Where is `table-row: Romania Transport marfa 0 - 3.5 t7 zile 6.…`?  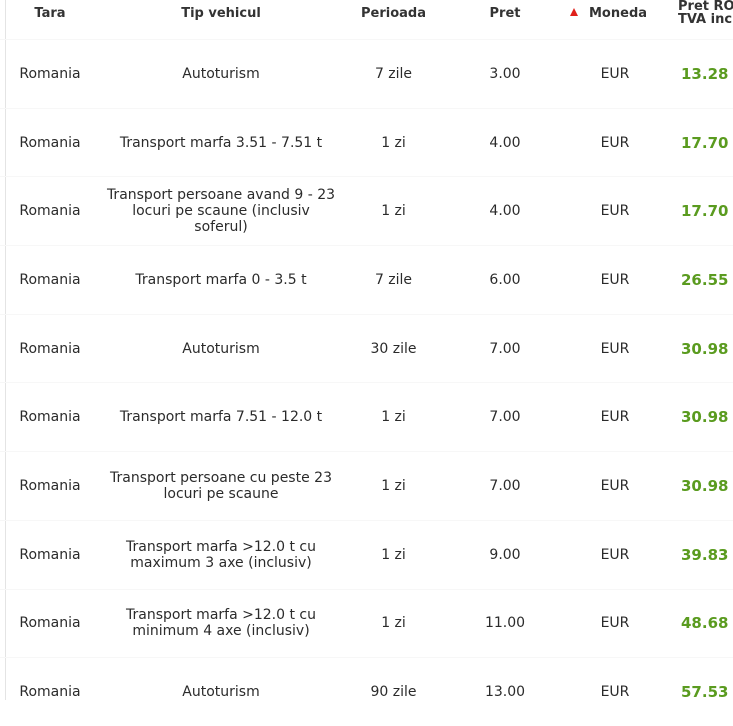 table-row: Romania Transport marfa 0 - 3.5 t7 zile 6.… is located at coordinates (366, 280).